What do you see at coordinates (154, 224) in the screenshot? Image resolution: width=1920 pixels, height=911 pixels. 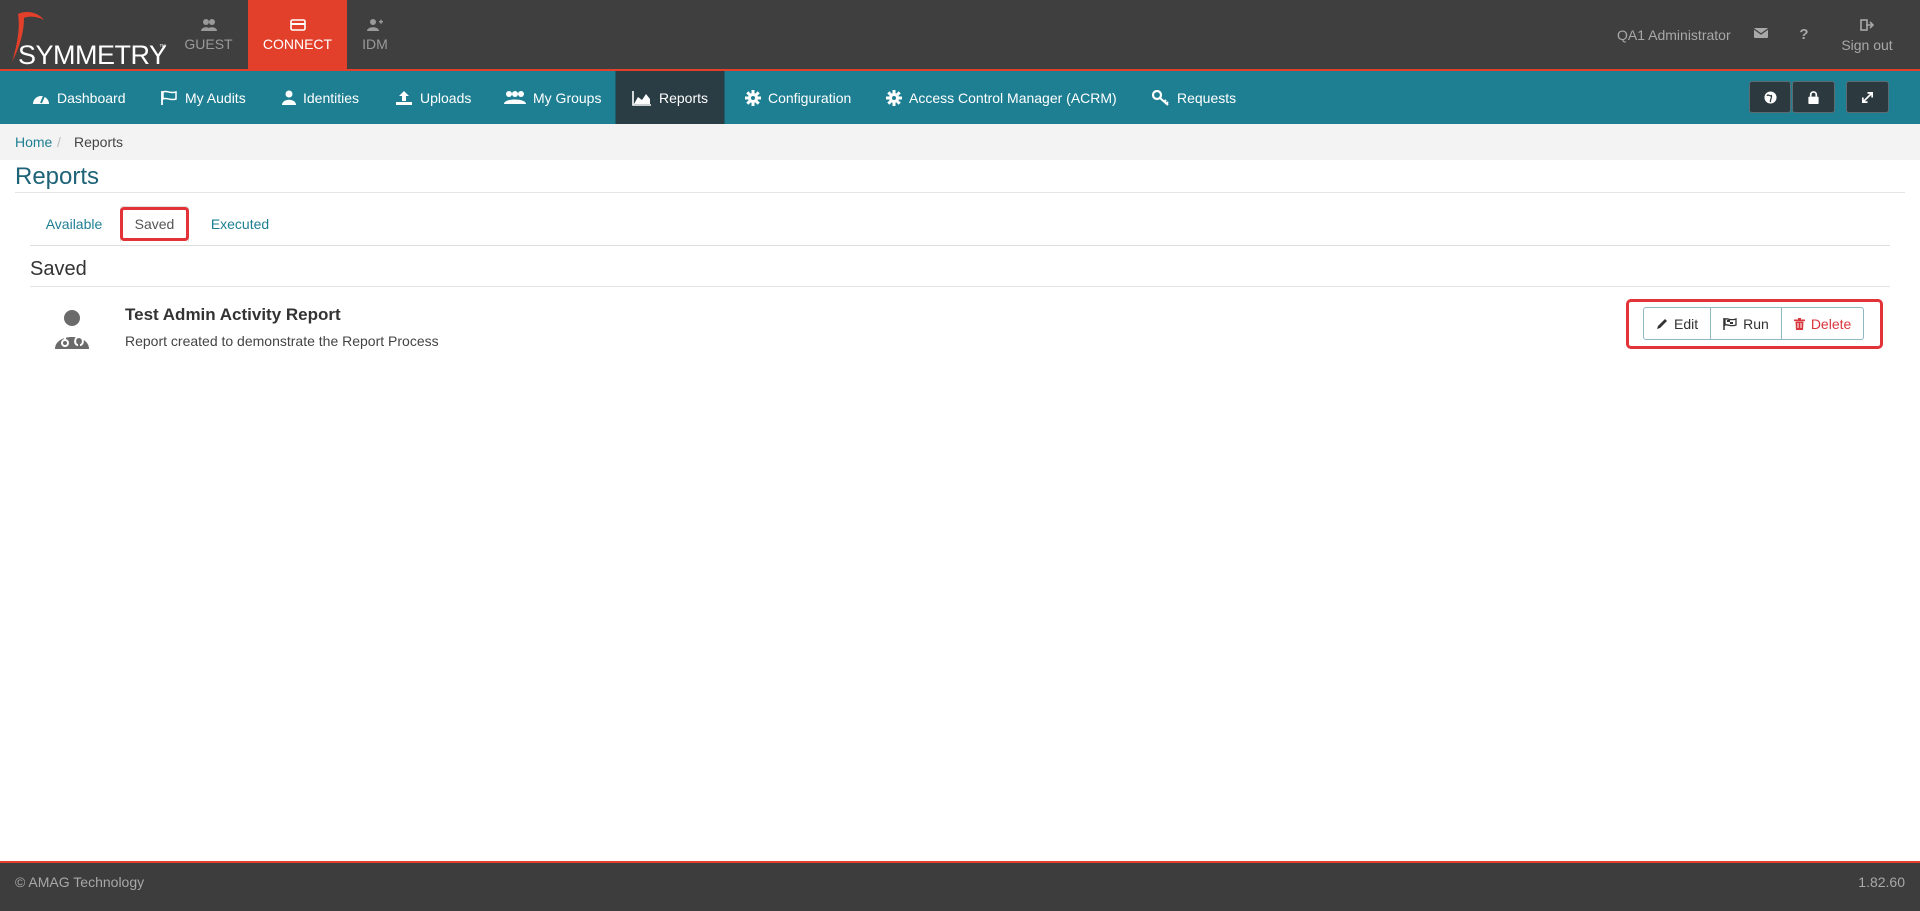 I see `saved-tab-highlight` at bounding box center [154, 224].